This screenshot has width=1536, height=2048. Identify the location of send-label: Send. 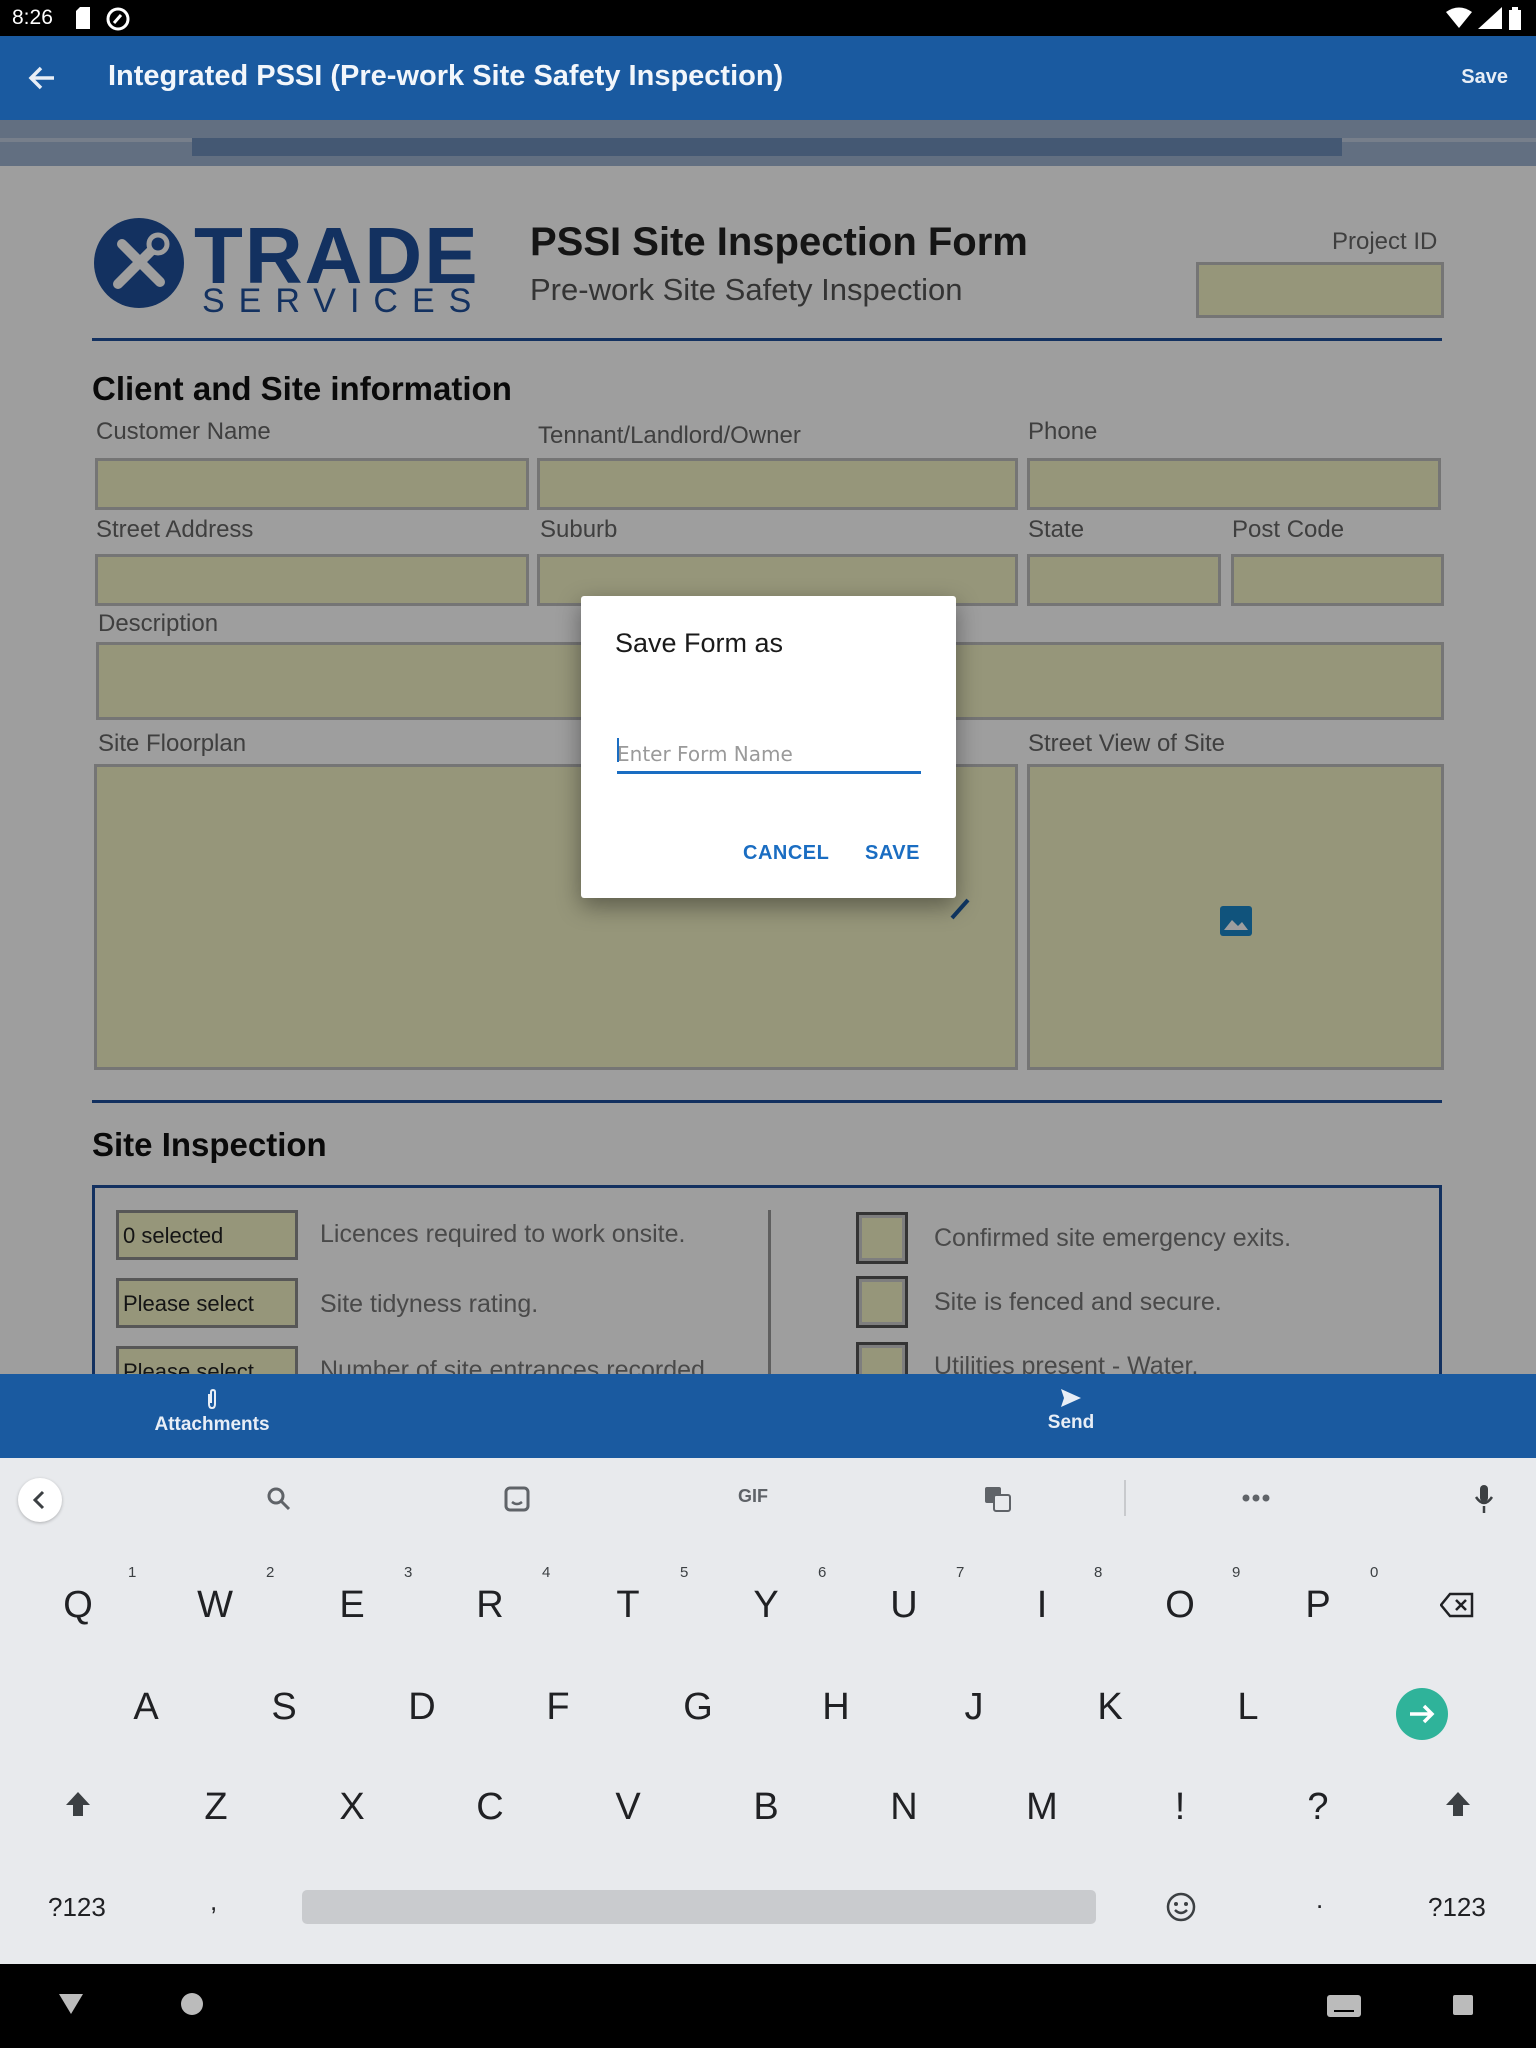
(1071, 1422).